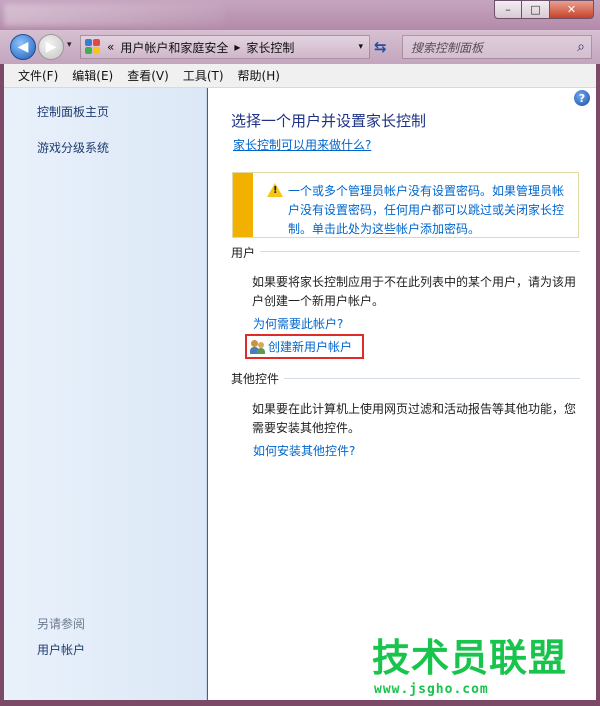  What do you see at coordinates (61, 624) in the screenshot?
I see `see-also-heading: 另请参阅` at bounding box center [61, 624].